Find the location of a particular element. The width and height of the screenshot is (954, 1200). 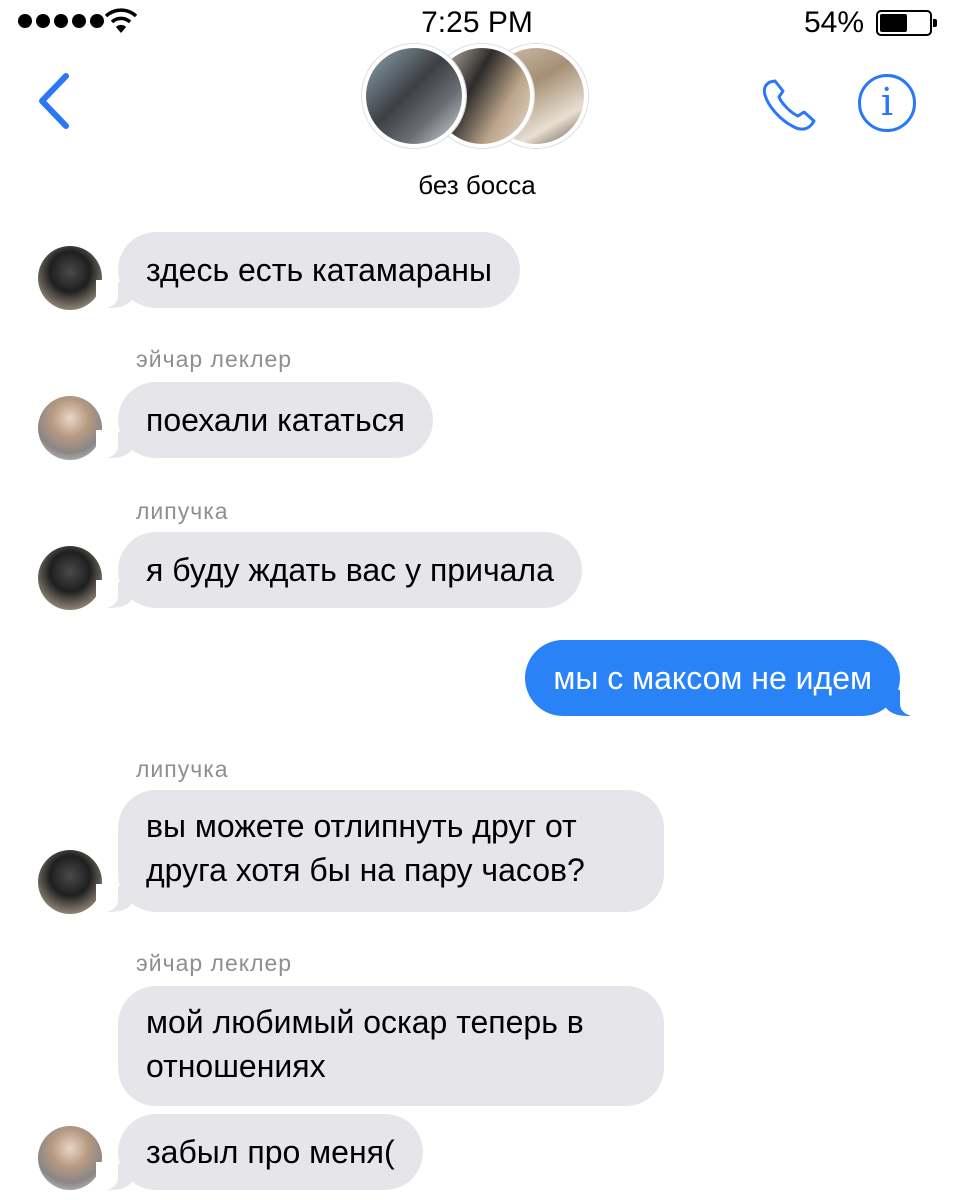

message-bubble-incoming: здесь есть катамараны is located at coordinates (308, 270).